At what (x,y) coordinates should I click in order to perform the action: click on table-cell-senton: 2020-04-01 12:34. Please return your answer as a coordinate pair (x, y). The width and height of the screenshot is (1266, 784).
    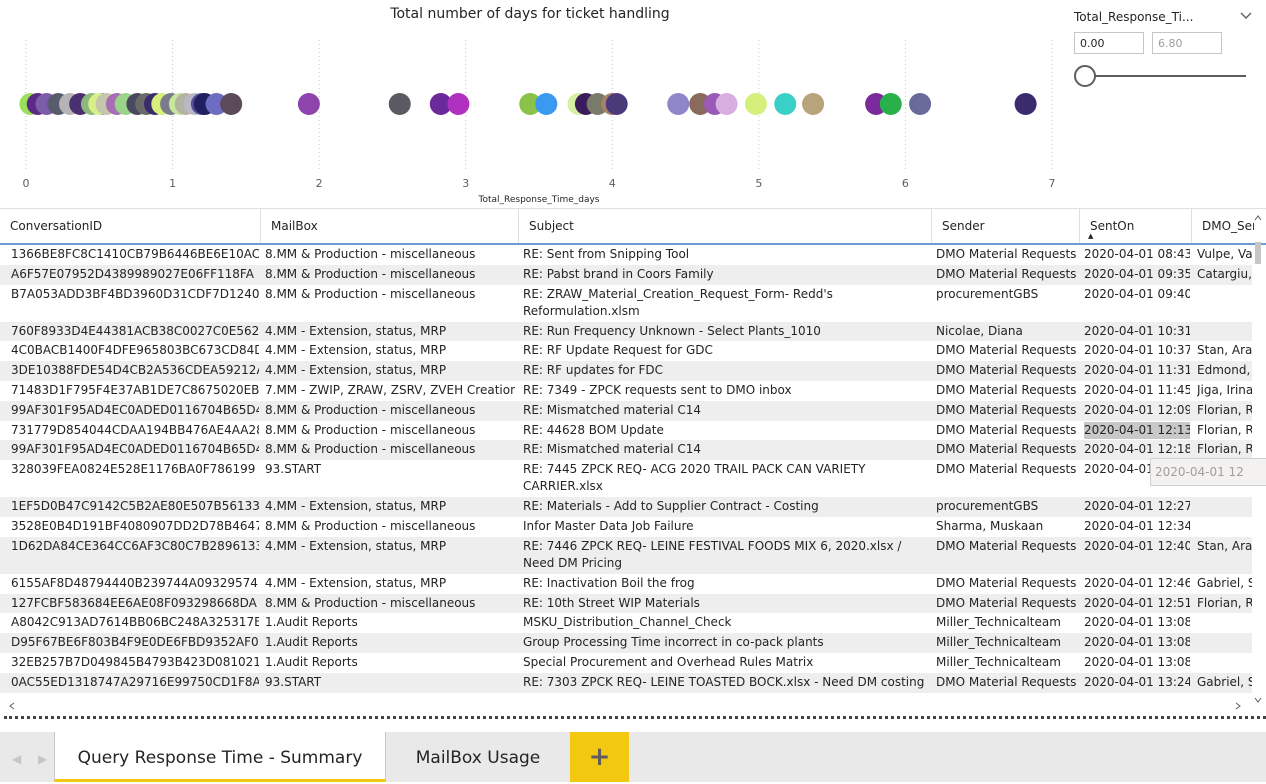
    Looking at the image, I should click on (1137, 526).